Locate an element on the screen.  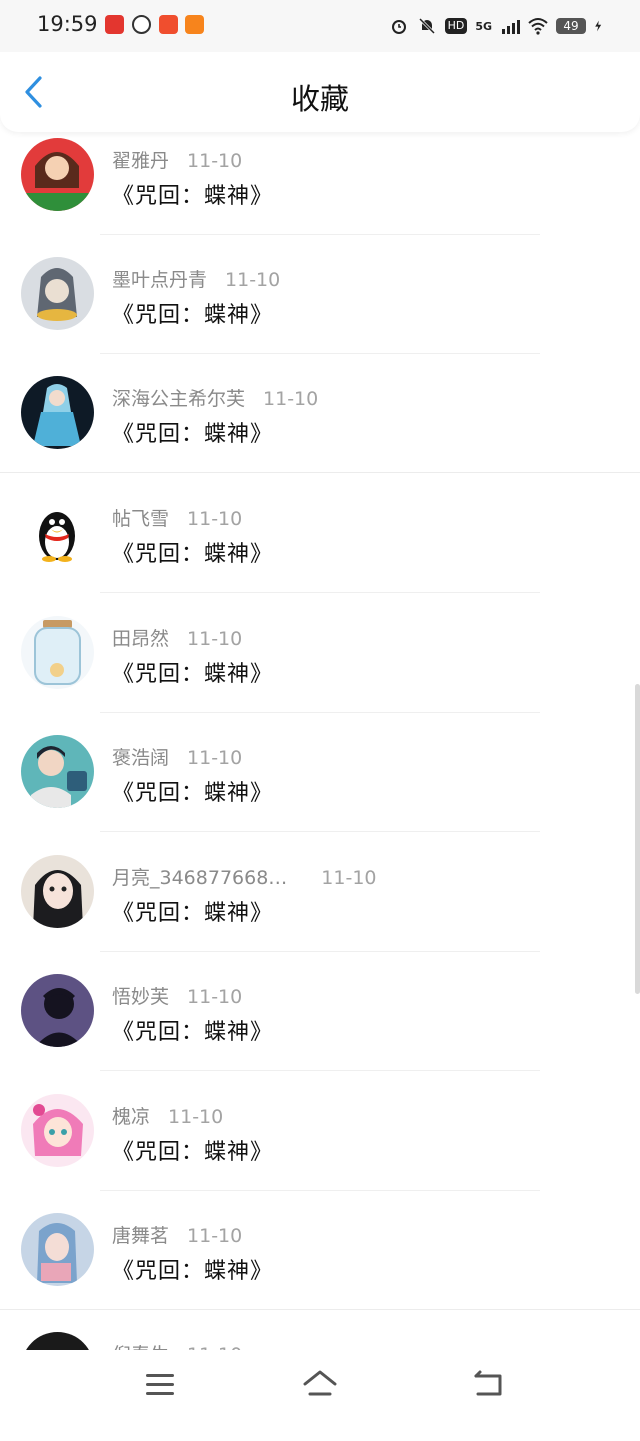
hd-badge: HD is located at coordinates (456, 26).